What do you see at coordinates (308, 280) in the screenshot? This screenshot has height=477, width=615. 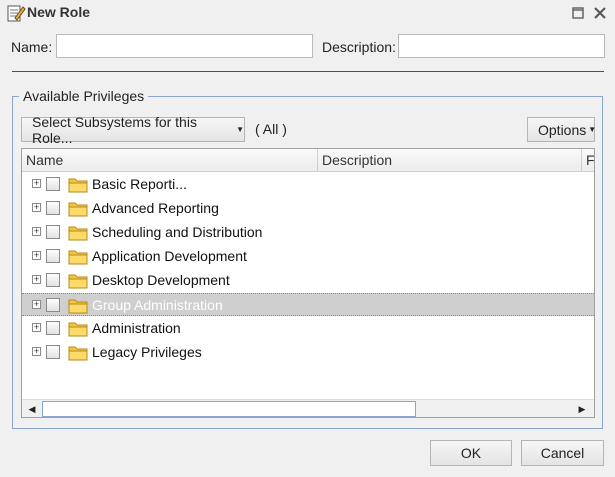 I see `privilege-row: + Desktop Development` at bounding box center [308, 280].